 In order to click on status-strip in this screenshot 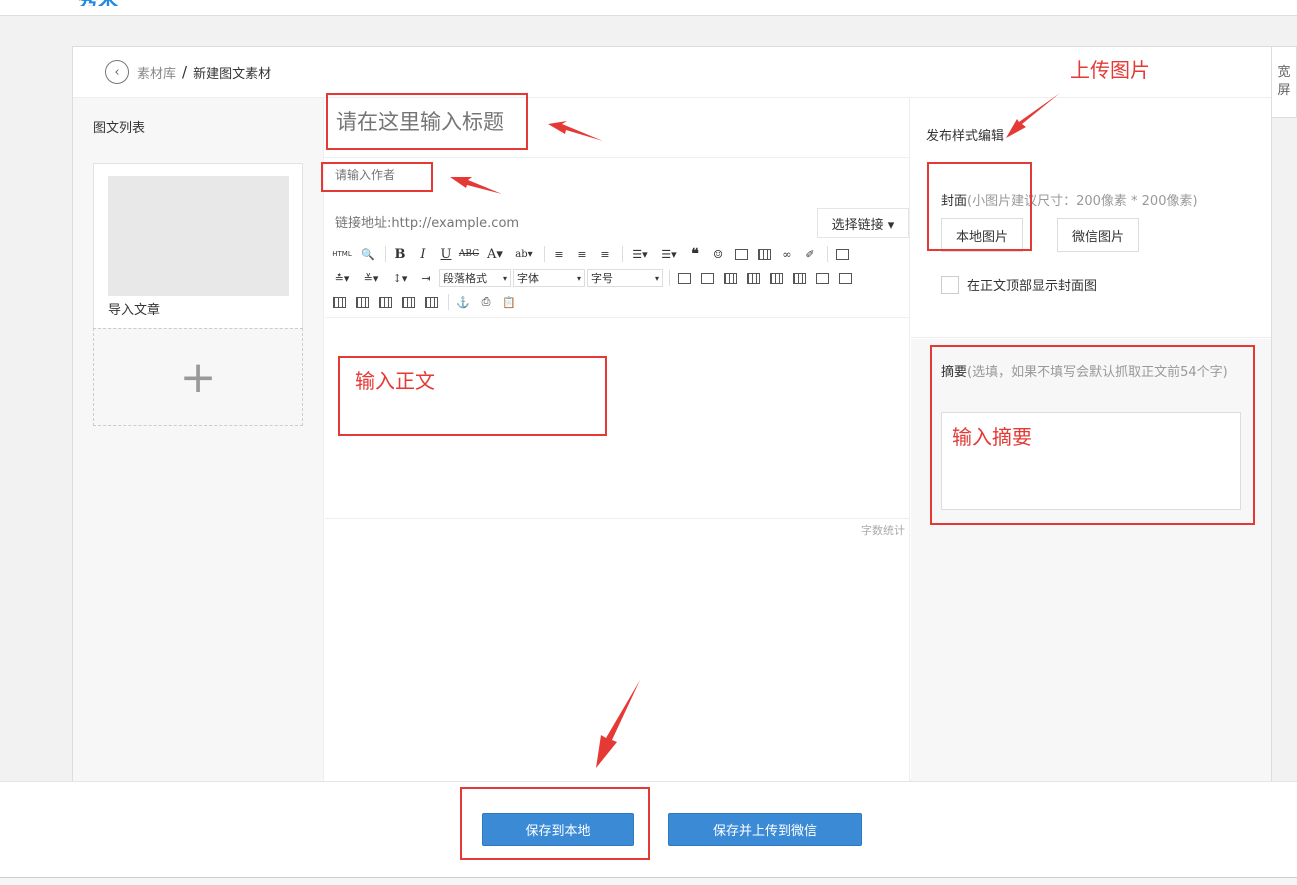, I will do `click(648, 881)`.